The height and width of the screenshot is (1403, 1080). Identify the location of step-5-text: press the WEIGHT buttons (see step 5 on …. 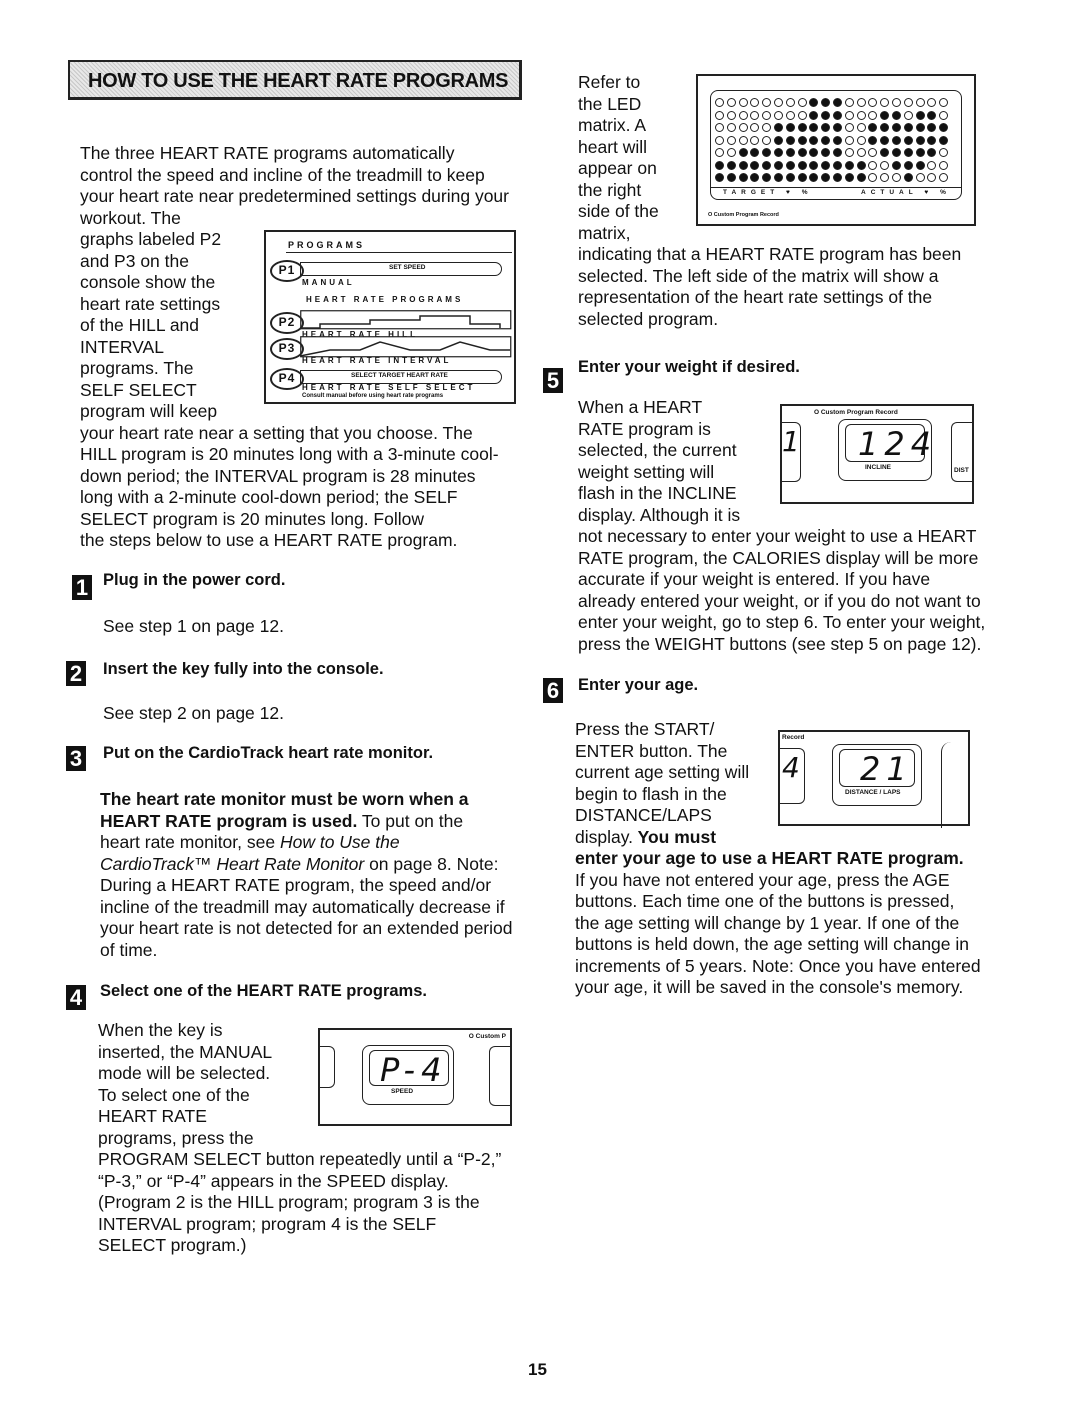
(780, 643).